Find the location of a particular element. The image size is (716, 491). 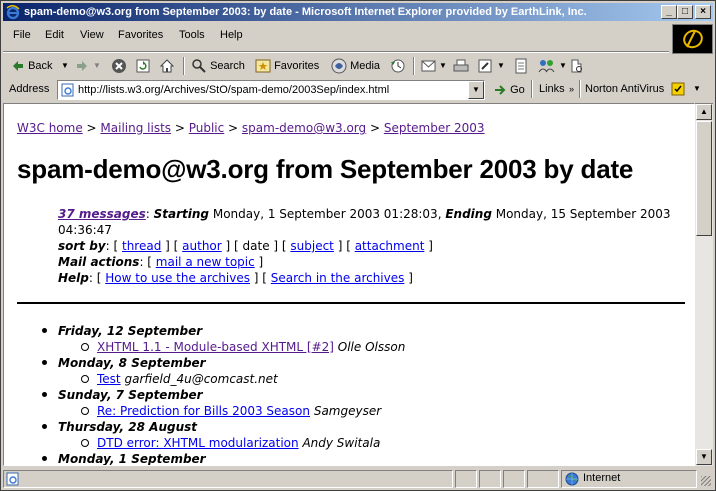

zone-label: Internet is located at coordinates (602, 478).